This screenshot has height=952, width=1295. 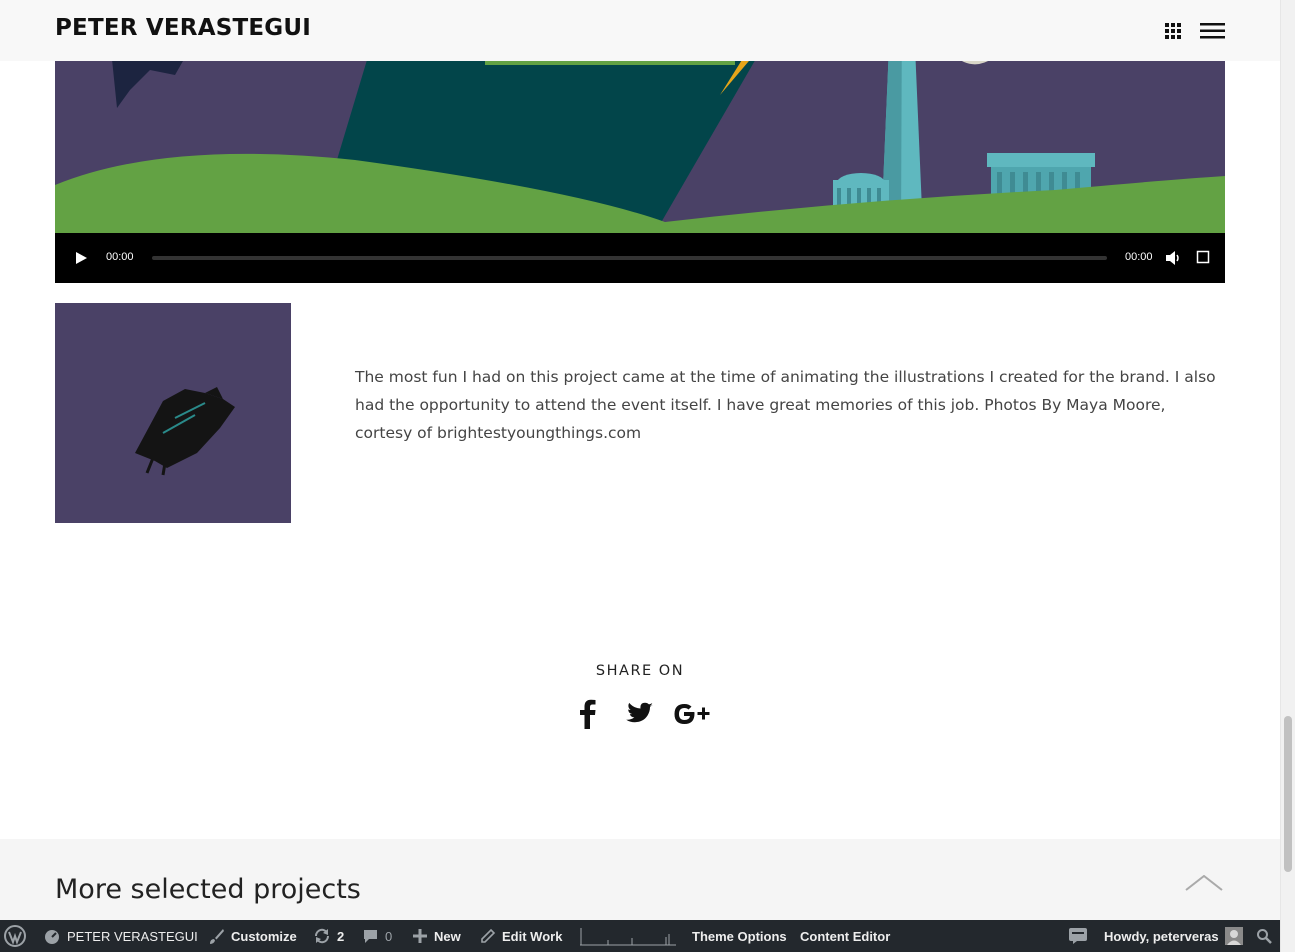 What do you see at coordinates (264, 936) in the screenshot?
I see `customize-label: Customize` at bounding box center [264, 936].